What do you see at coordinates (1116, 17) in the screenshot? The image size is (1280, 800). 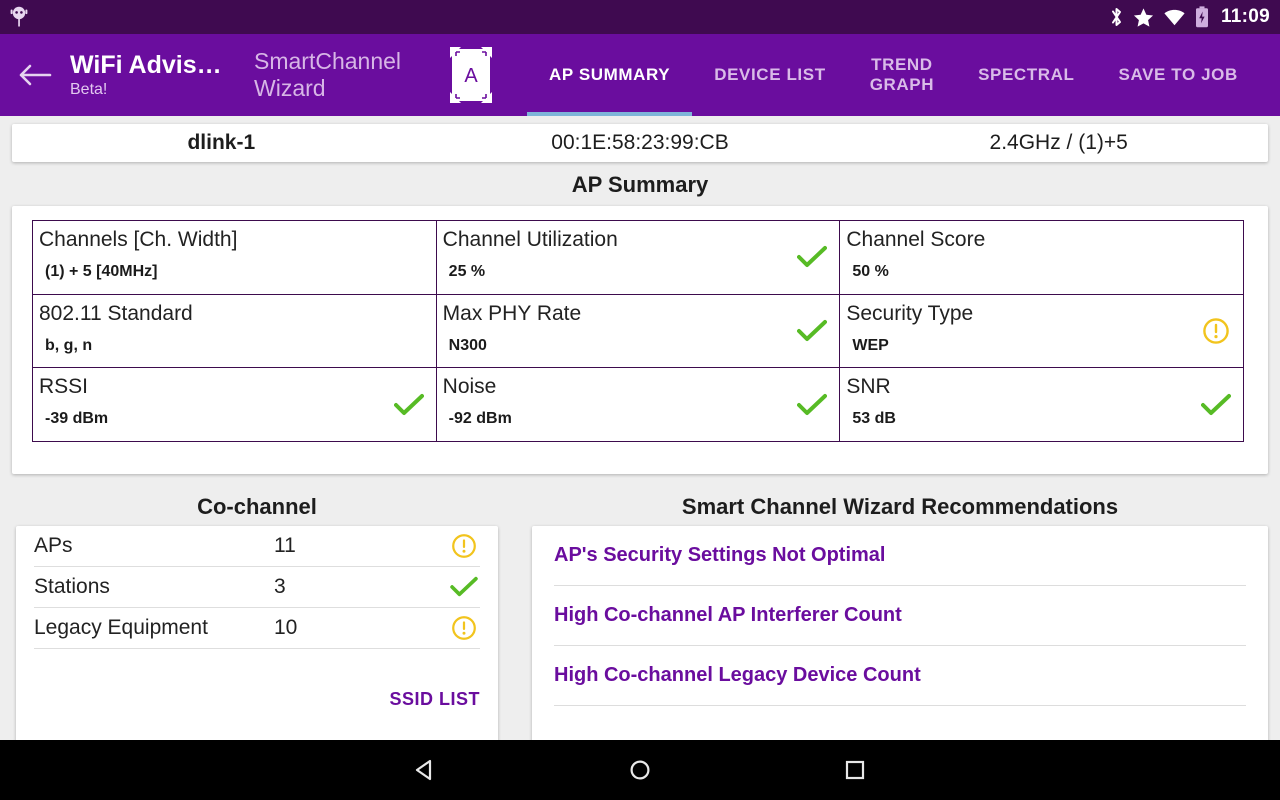 I see `bluetooth-icon` at bounding box center [1116, 17].